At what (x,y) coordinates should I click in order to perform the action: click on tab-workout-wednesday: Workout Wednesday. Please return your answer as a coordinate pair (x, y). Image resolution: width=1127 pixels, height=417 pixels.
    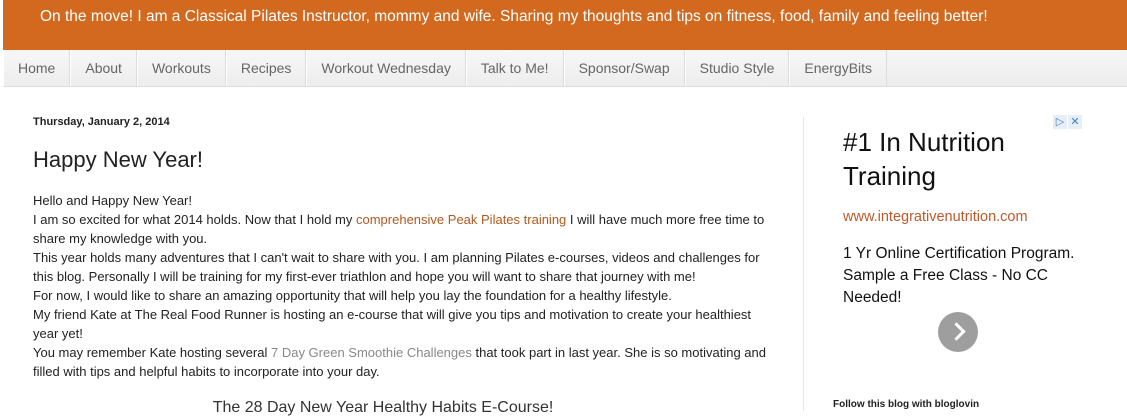
    Looking at the image, I should click on (386, 68).